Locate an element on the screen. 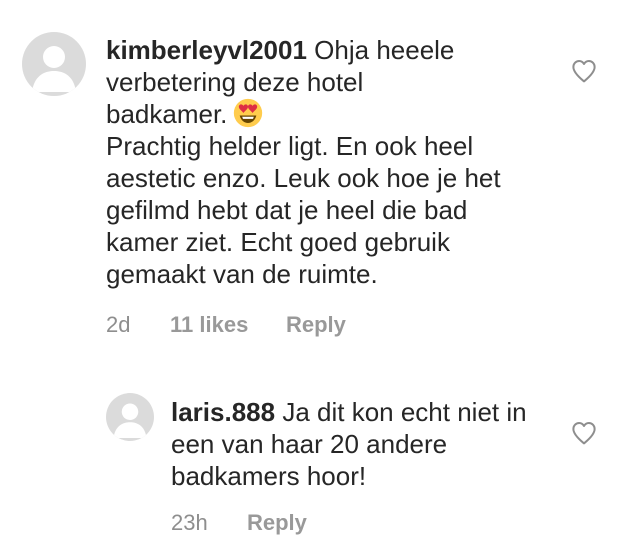 The width and height of the screenshot is (640, 559). comment-text: verbetering deze hotel is located at coordinates (235, 82).